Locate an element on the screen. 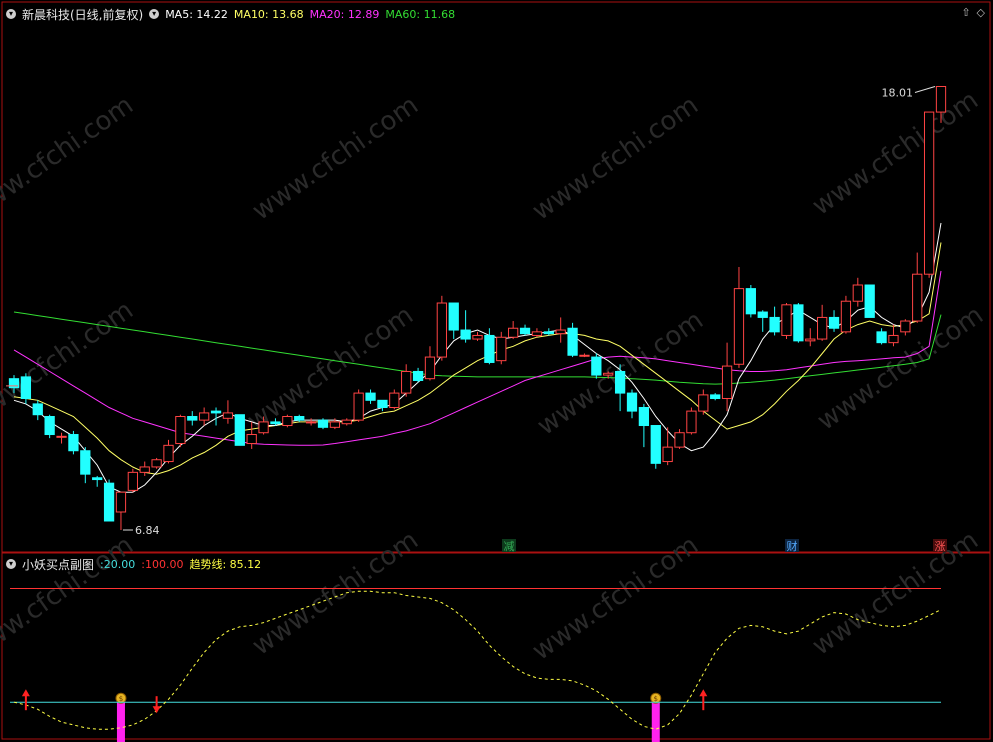  ma10-label: MA10: is located at coordinates (251, 14).